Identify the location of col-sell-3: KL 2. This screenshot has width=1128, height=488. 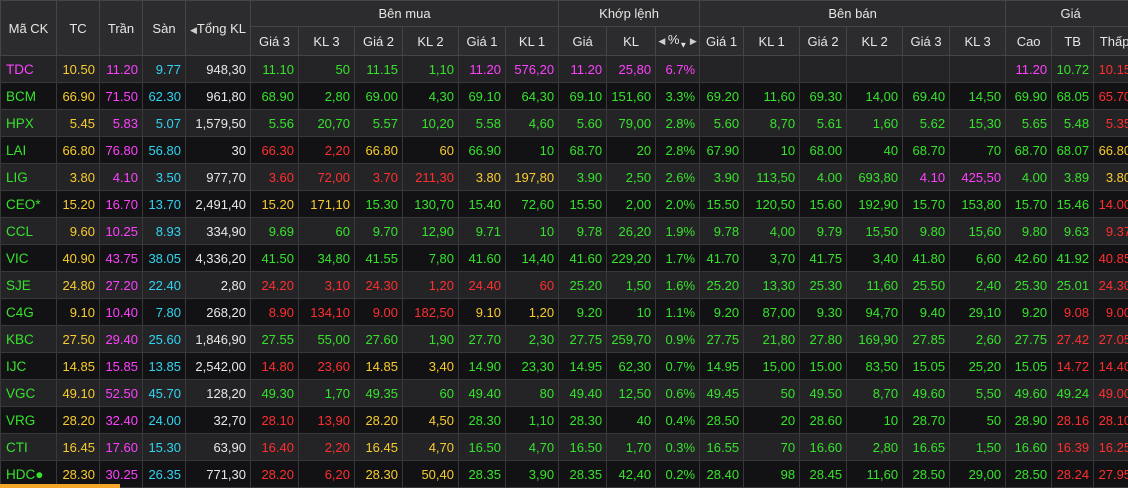
(875, 41).